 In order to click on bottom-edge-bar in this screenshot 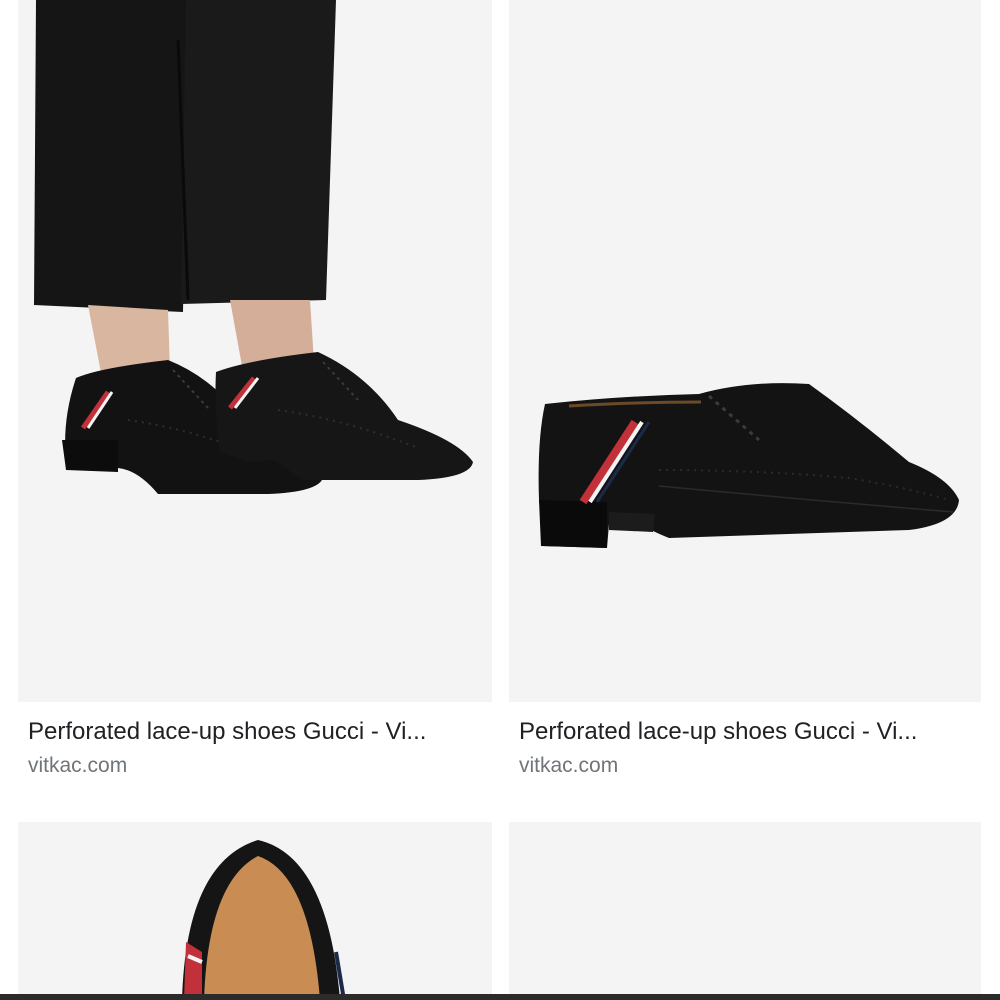, I will do `click(500, 997)`.